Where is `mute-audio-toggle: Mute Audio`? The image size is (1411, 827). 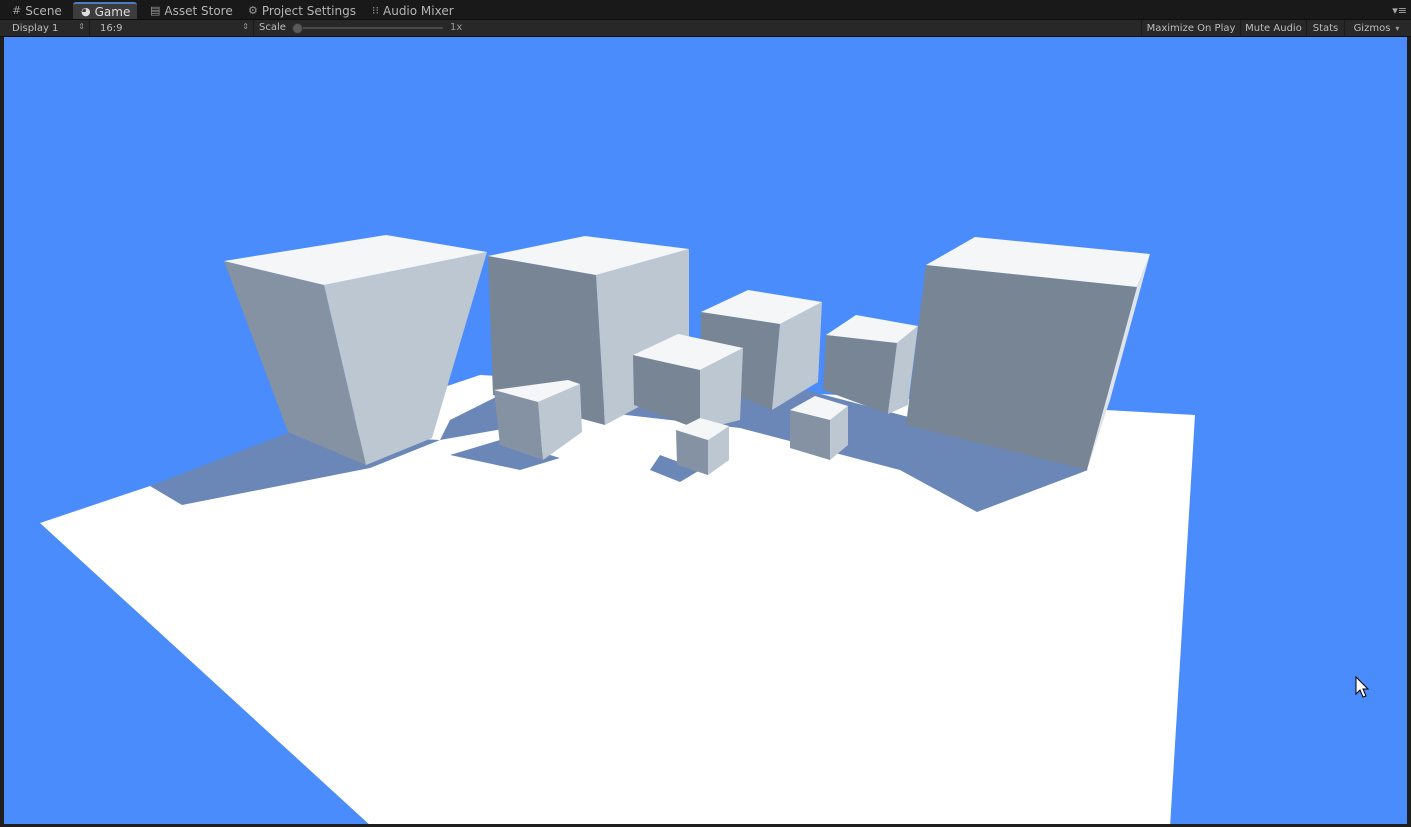
mute-audio-toggle: Mute Audio is located at coordinates (1273, 28).